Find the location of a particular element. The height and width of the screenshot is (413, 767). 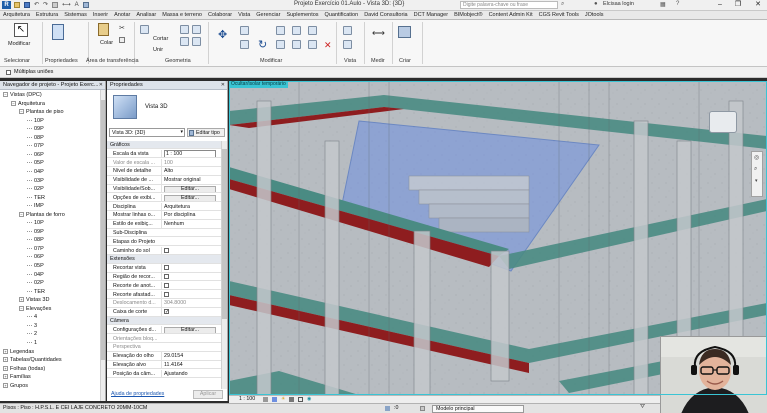

tab-bimobject: BIMobject® is located at coordinates (468, 15).